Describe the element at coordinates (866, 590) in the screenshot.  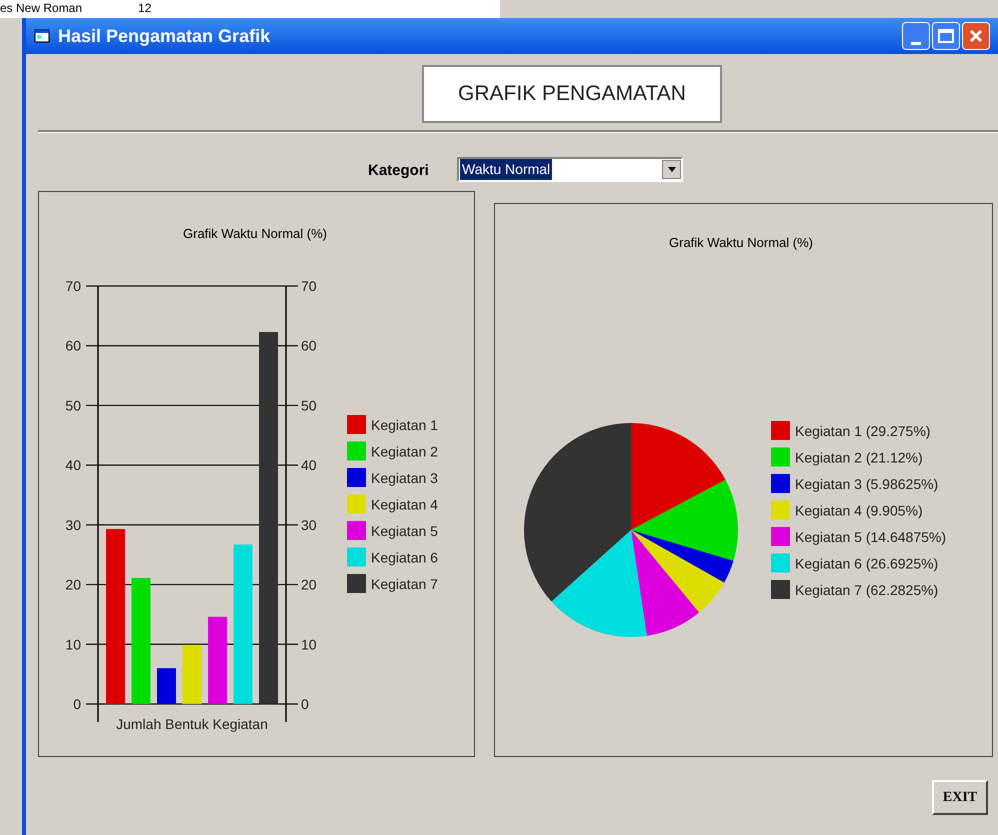
I see `legend-label: Kegiatan 7 (62.2825%)` at that location.